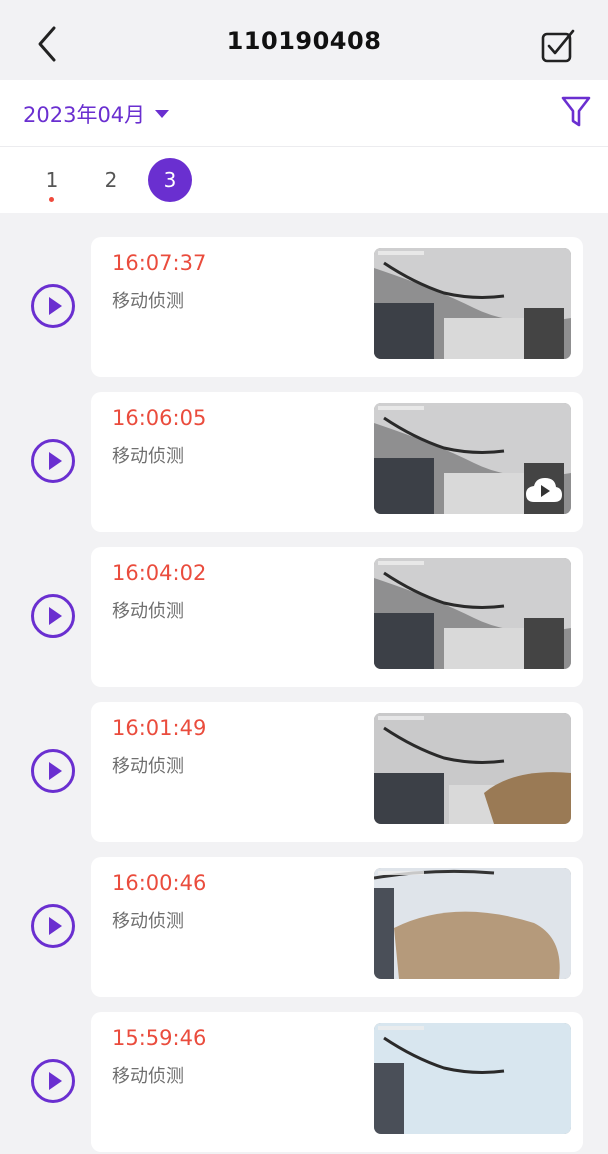 This screenshot has width=608, height=1154. Describe the element at coordinates (162, 114) in the screenshot. I see `caret-down-icon` at that location.